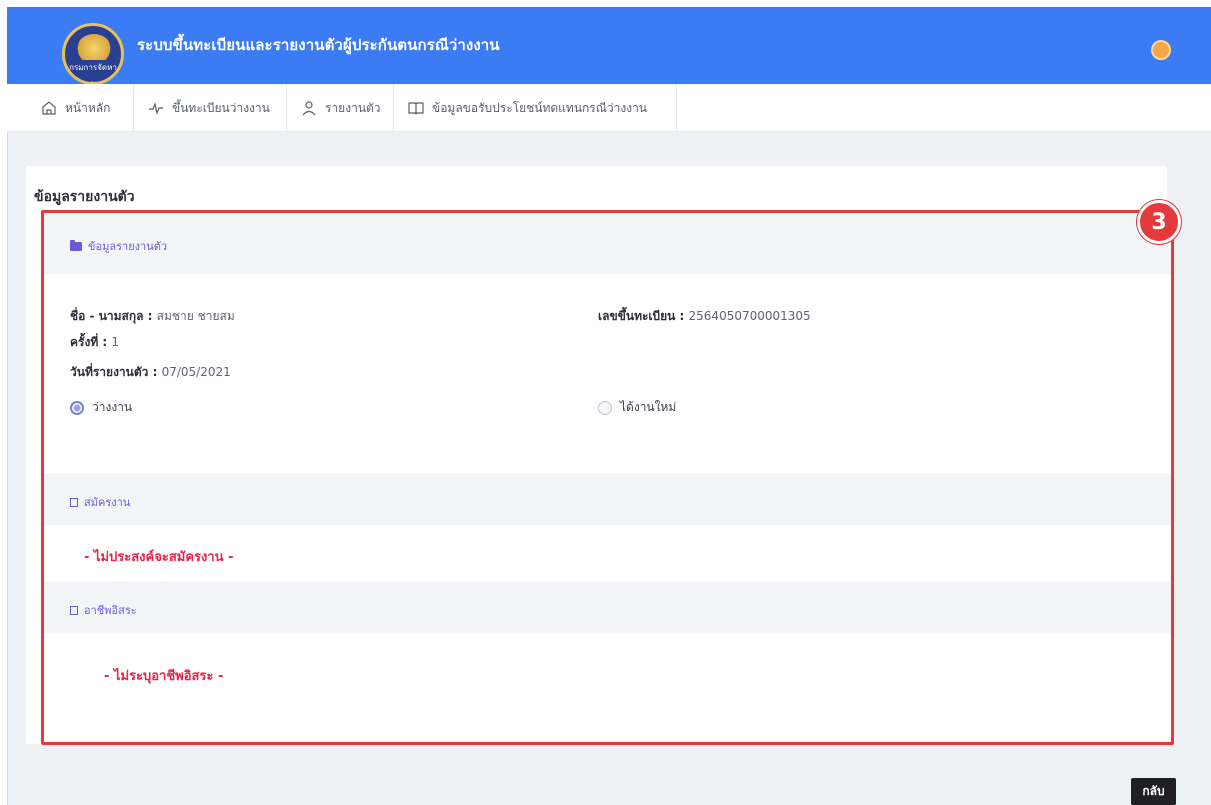  Describe the element at coordinates (416, 108) in the screenshot. I see `book-icon` at that location.